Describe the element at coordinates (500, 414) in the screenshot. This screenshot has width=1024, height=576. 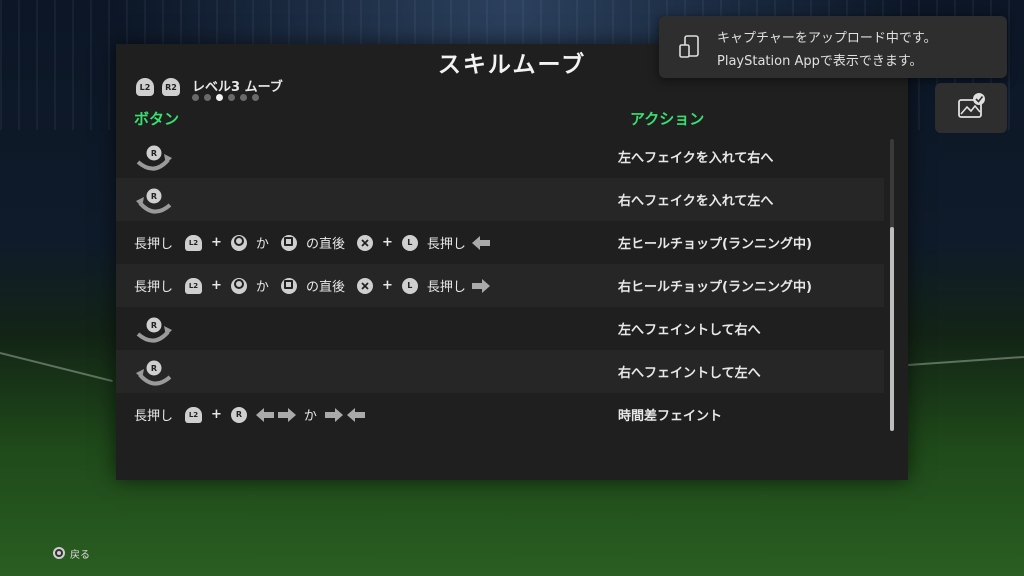
I see `skill-row: 長押し L2 + R か 時間差フェイント` at that location.